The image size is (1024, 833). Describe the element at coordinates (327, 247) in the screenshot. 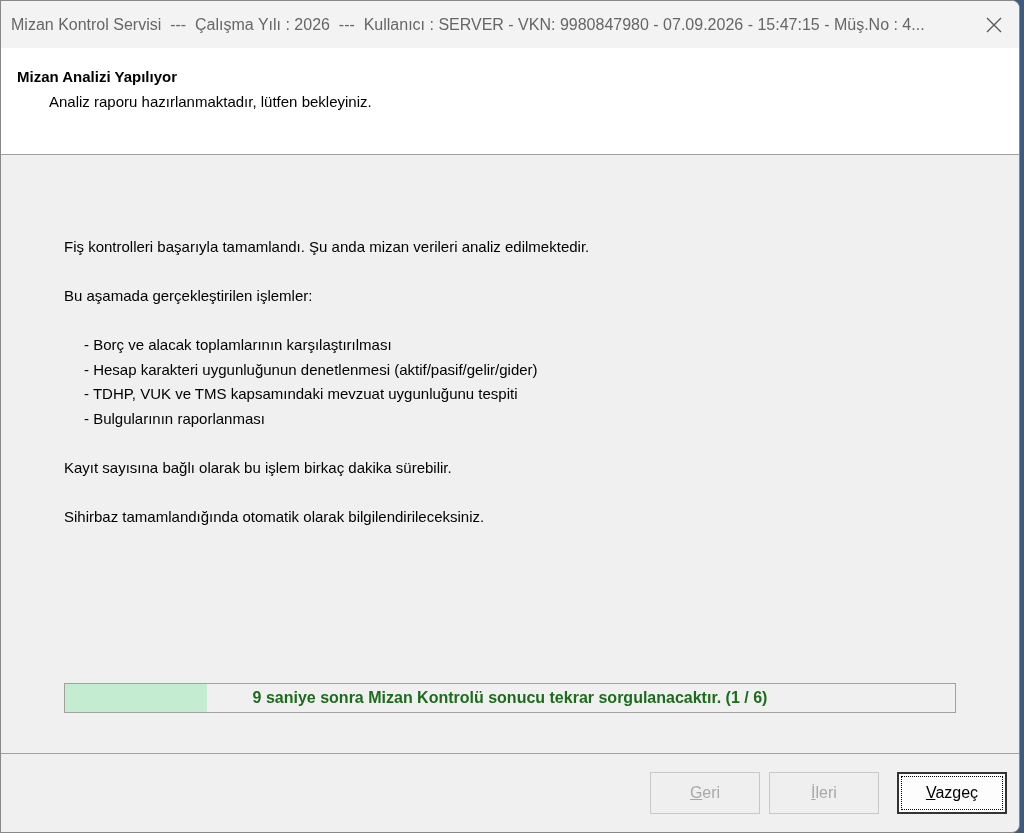

I see `intro-text: Fiş kontrolleri başarıyla tamamlandı. Şu anda mizan verileri analiz edilmektedir.` at that location.